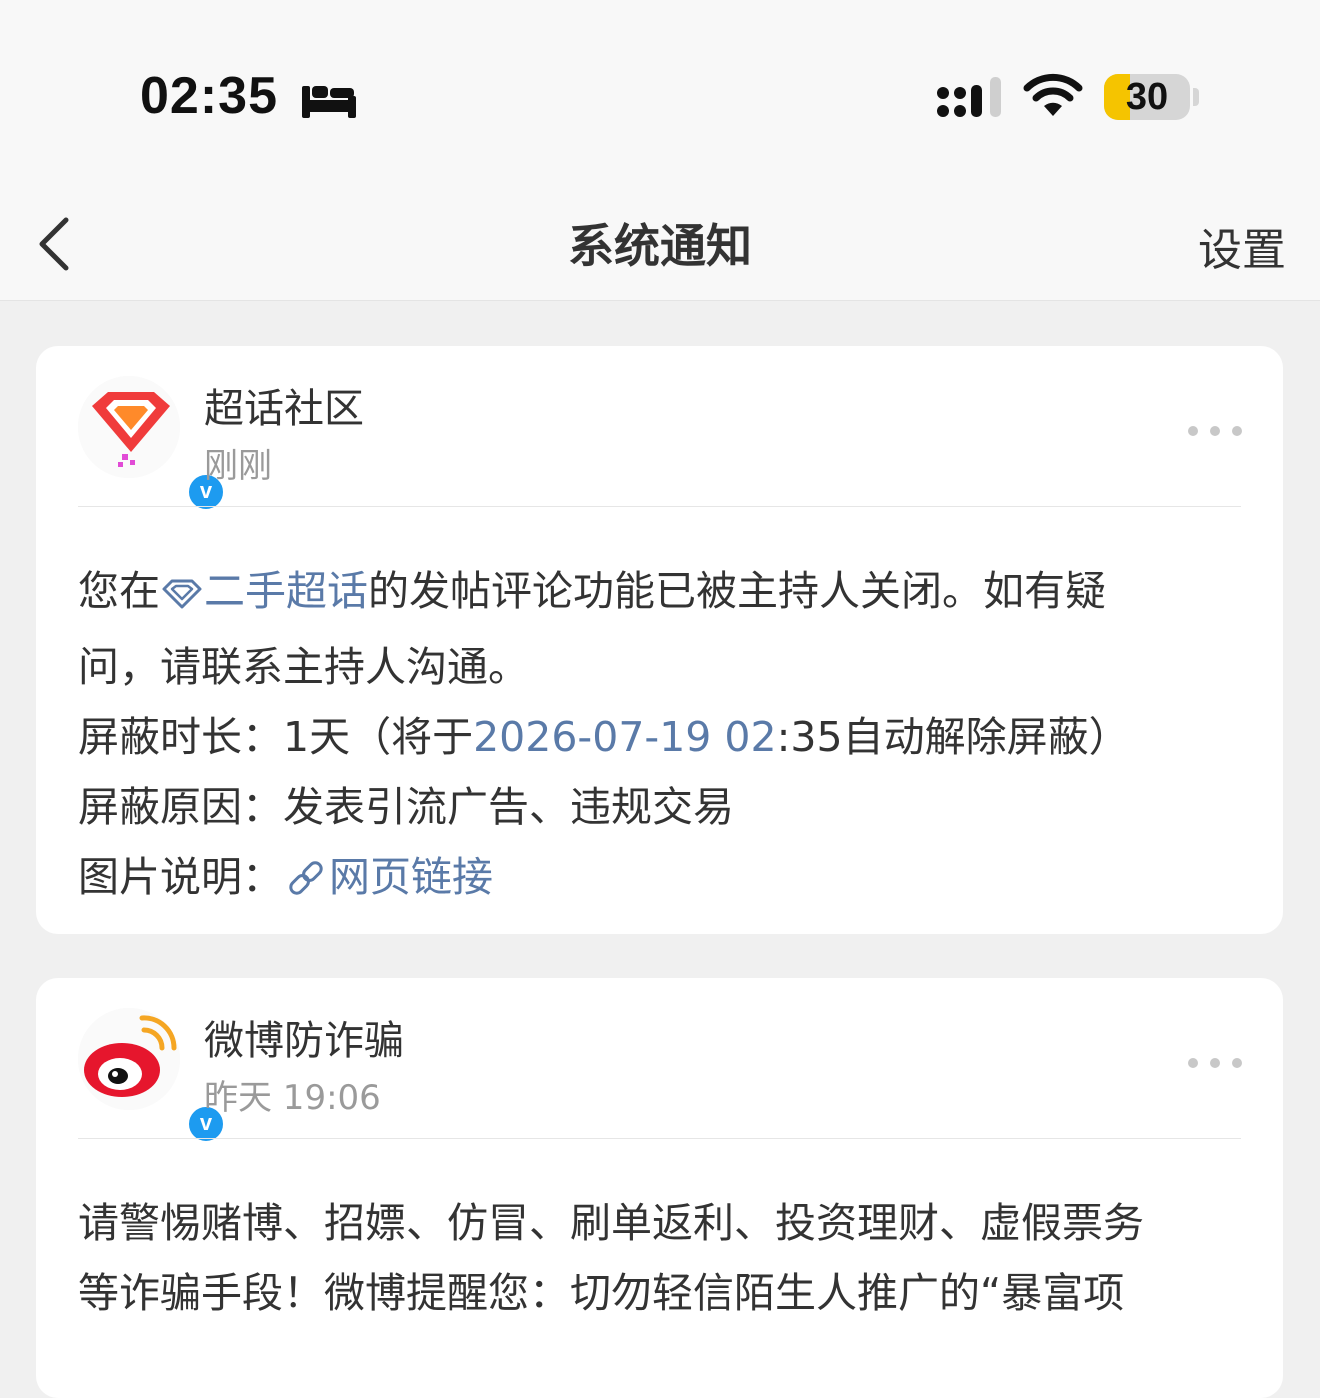 The image size is (1320, 1398). I want to click on battery-tip, so click(1196, 97).